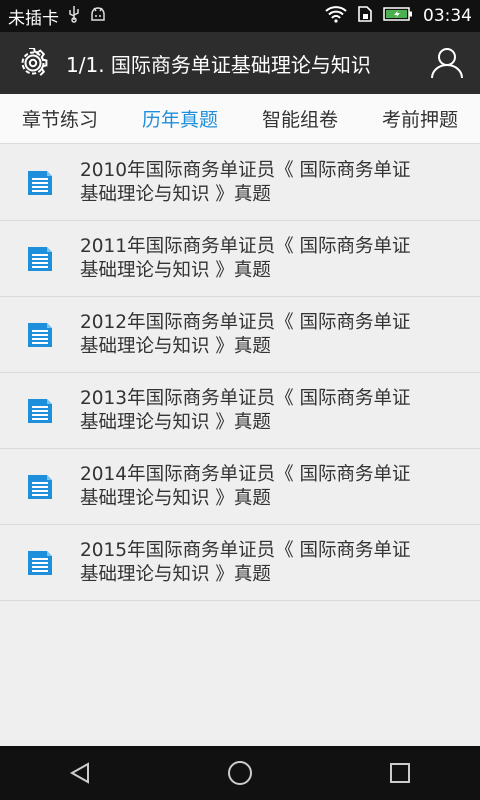 This screenshot has height=800, width=480. What do you see at coordinates (447, 16) in the screenshot?
I see `clock: 03:34` at bounding box center [447, 16].